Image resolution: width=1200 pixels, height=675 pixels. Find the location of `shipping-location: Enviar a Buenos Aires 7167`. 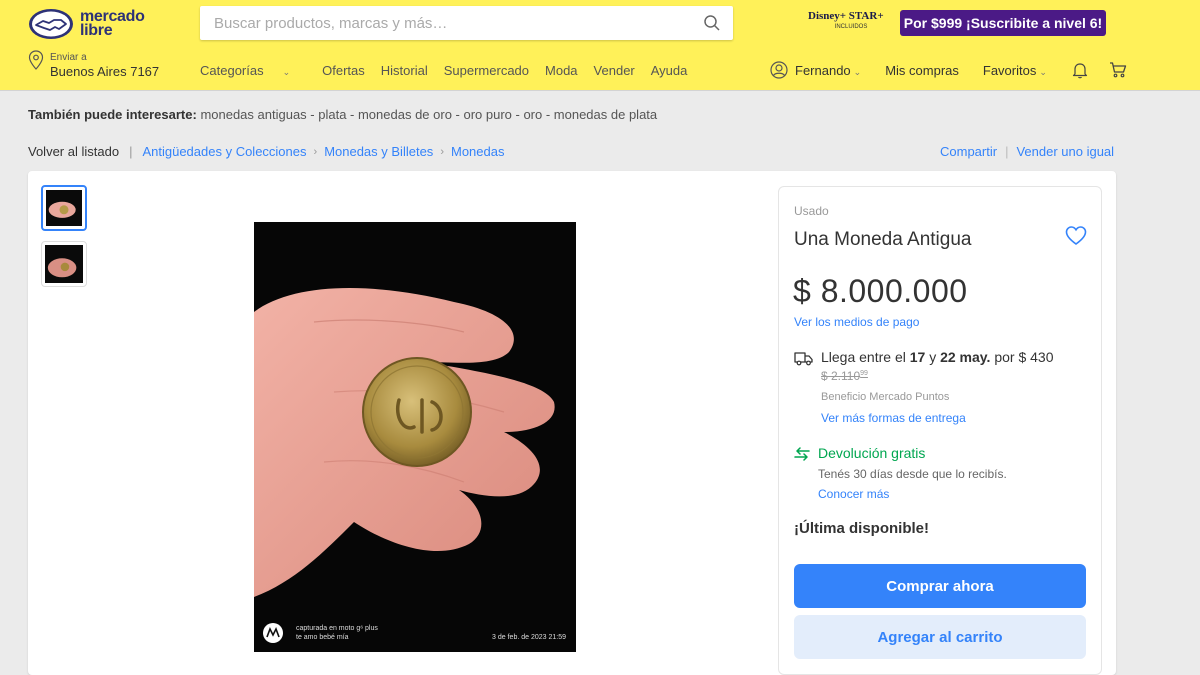

shipping-location: Enviar a Buenos Aires 7167 is located at coordinates (98, 64).